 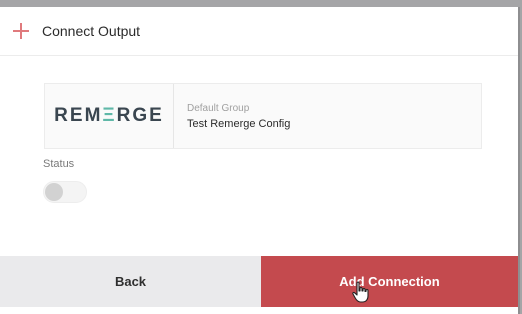 I want to click on status-label: Status, so click(x=59, y=164).